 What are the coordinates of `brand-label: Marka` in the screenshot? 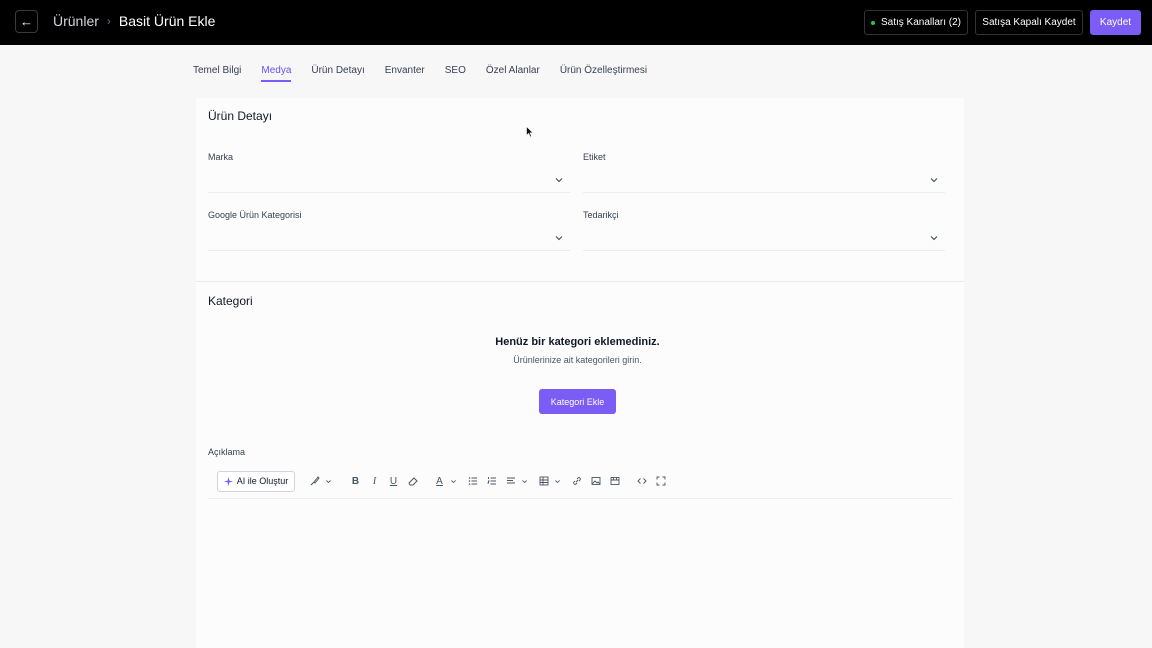 It's located at (221, 157).